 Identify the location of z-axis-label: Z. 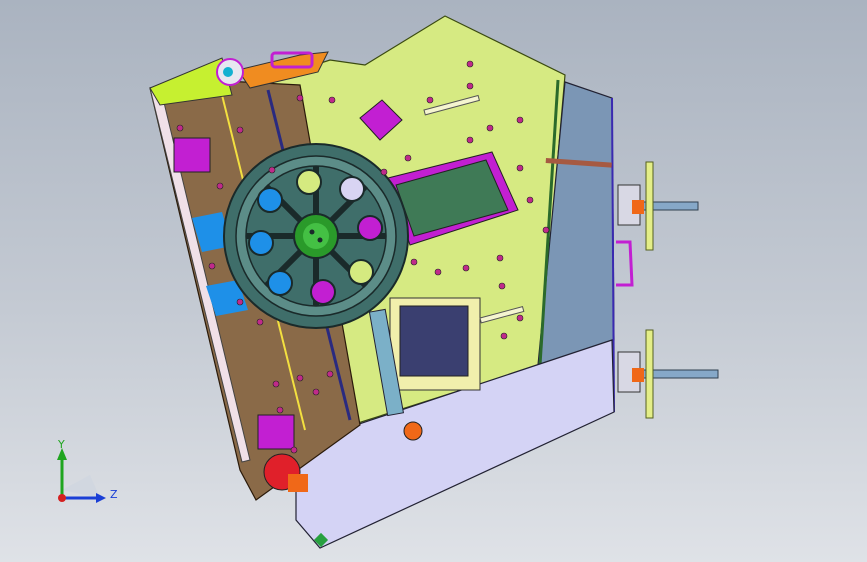
(114, 494).